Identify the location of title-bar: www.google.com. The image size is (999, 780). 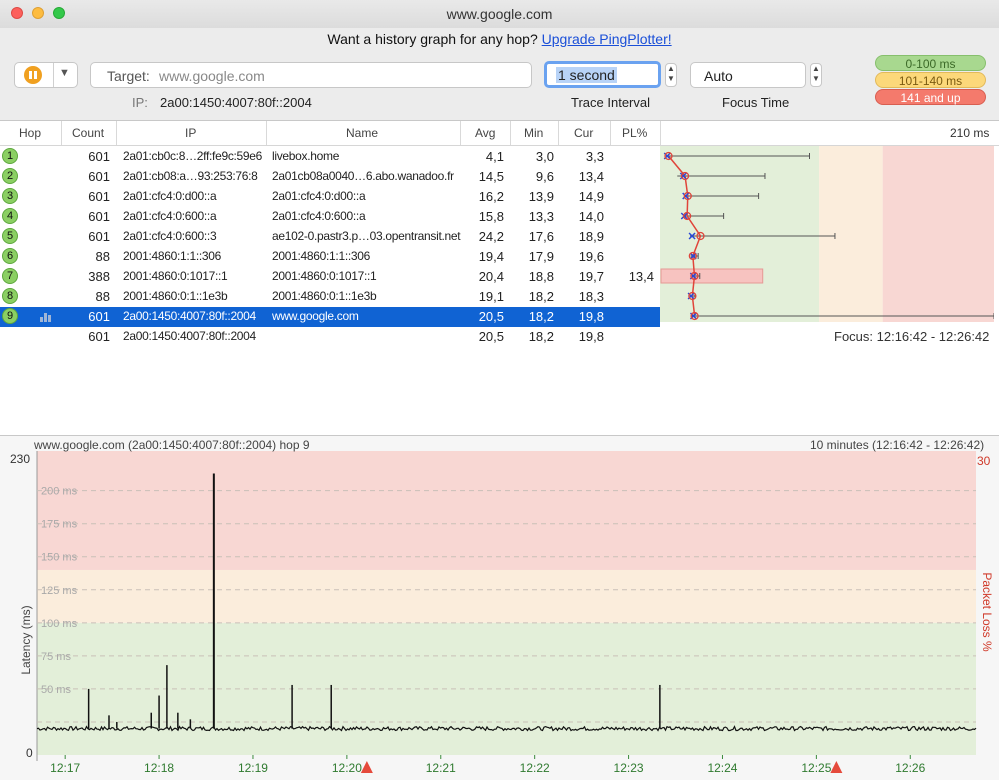
(499, 14).